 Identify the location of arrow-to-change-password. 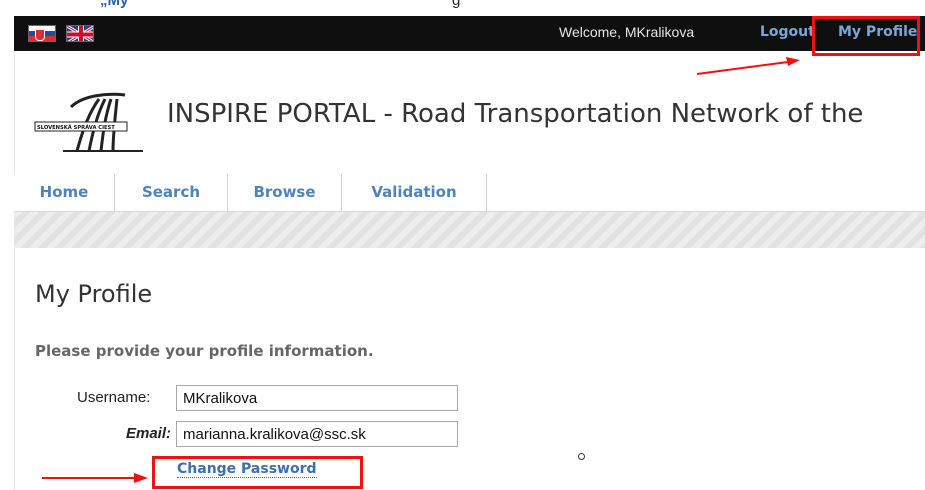
(95, 478).